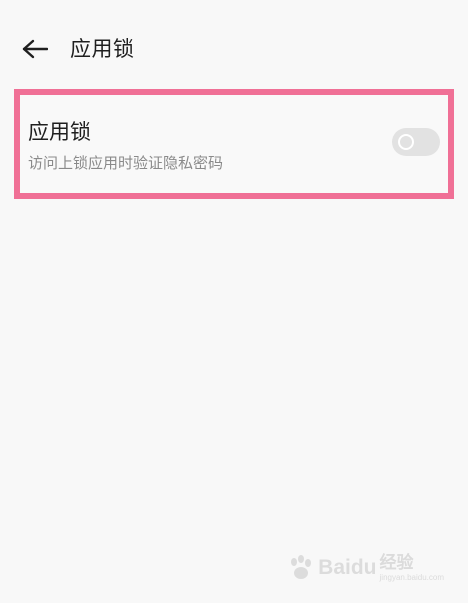 This screenshot has width=468, height=603. What do you see at coordinates (416, 142) in the screenshot?
I see `app-lock-toggle` at bounding box center [416, 142].